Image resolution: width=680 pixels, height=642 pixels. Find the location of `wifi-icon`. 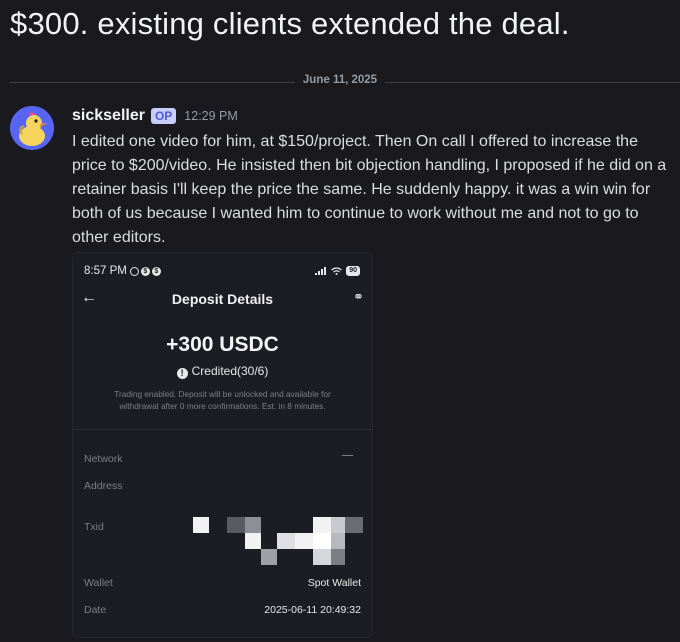

wifi-icon is located at coordinates (337, 271).